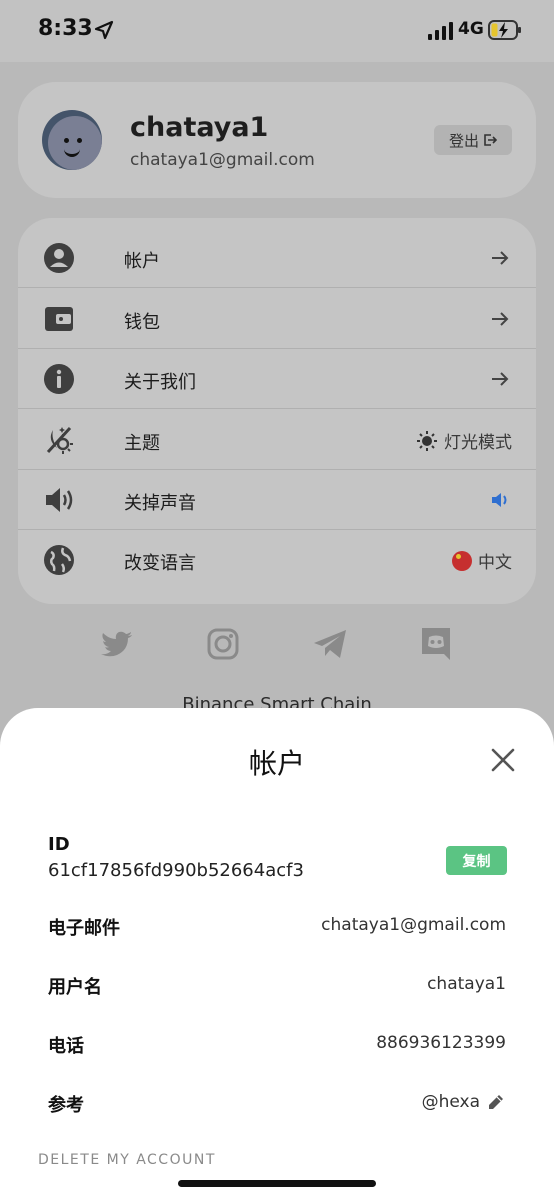  What do you see at coordinates (413, 925) in the screenshot?
I see `email-value: chataya1@gmail.com` at bounding box center [413, 925].